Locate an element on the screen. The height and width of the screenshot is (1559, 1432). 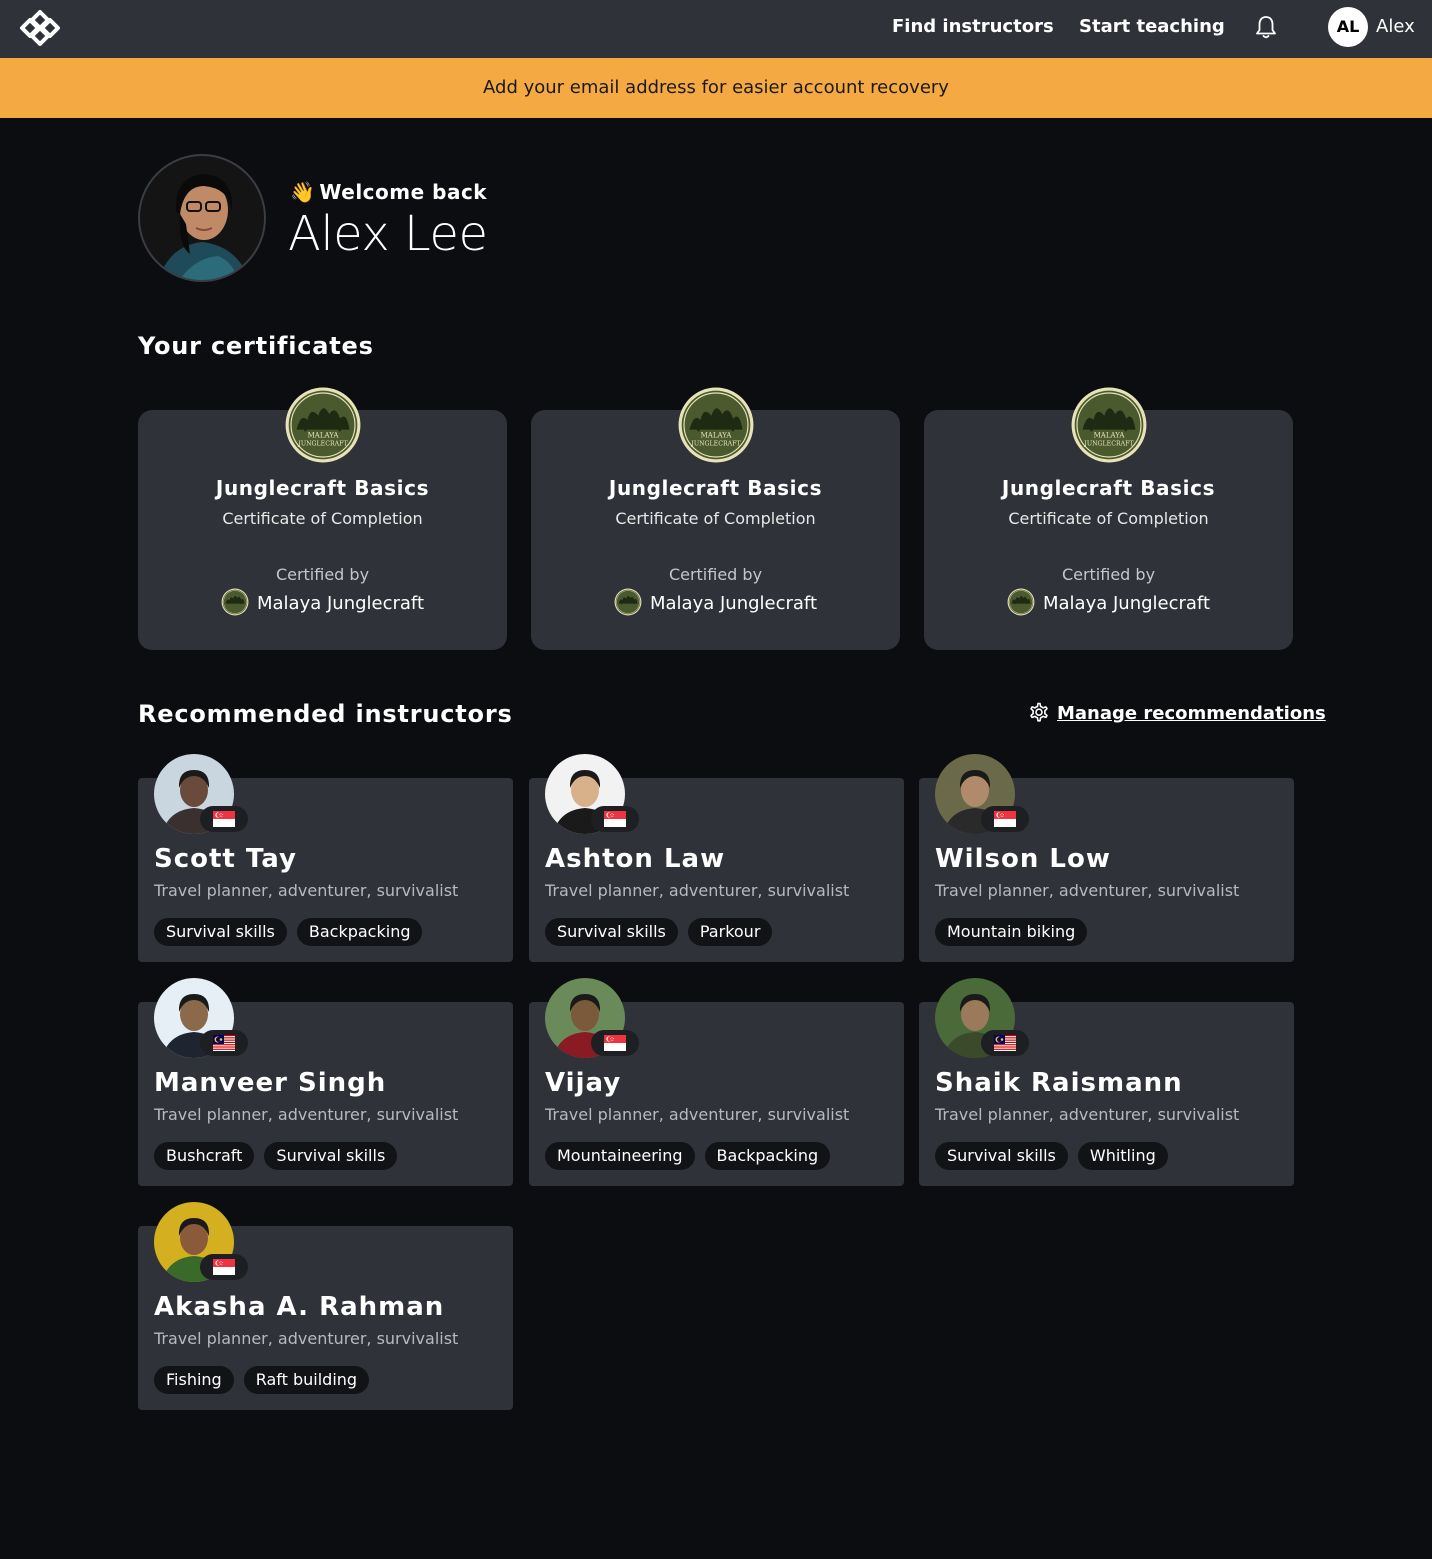
skill-tags: Survival skills Whitling is located at coordinates (1051, 1156).